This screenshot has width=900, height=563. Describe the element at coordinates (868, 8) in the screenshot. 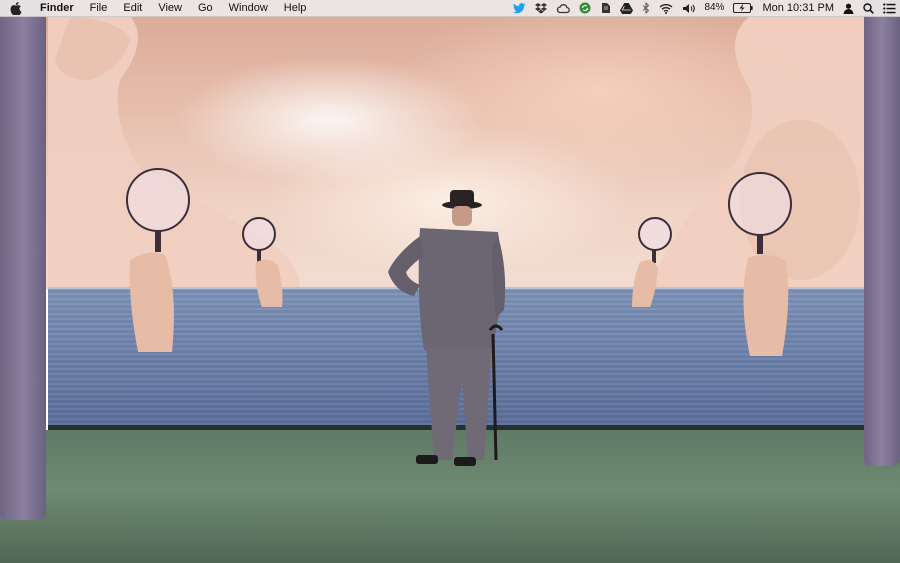

I see `spotlight-search-icon` at that location.